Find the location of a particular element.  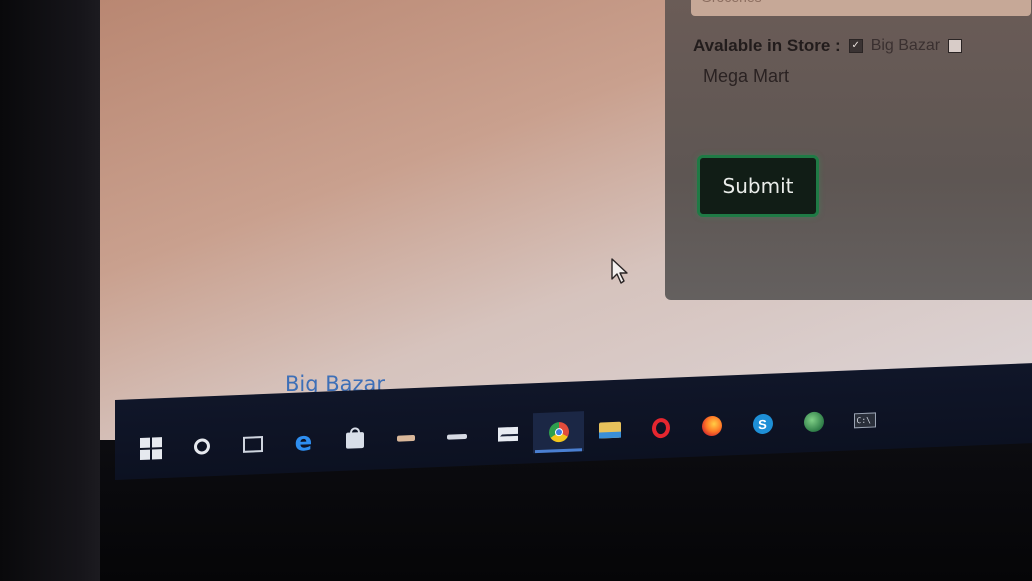

skype-taskbar-button: S is located at coordinates (762, 424).